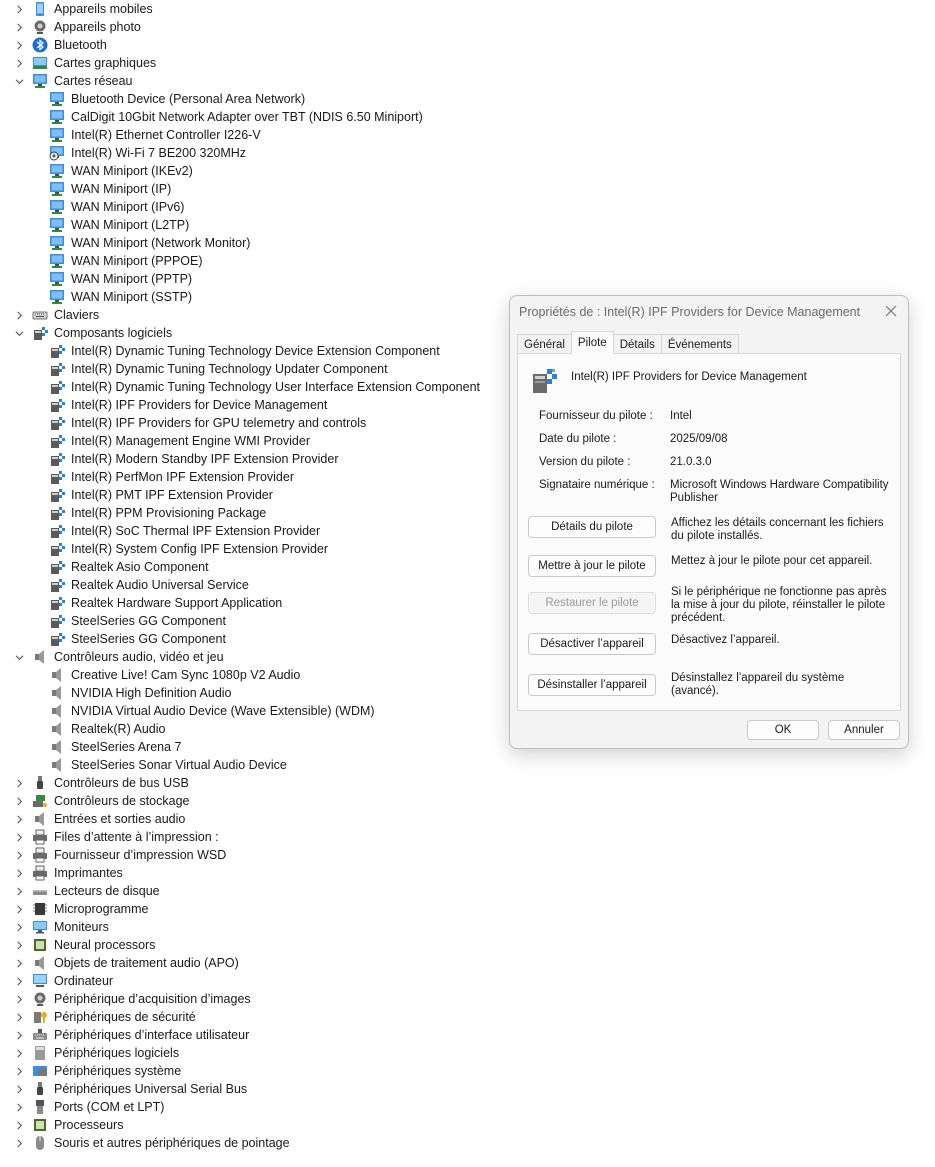  What do you see at coordinates (149, 585) in the screenshot?
I see `tree-device: Realtek Audio Universal Service` at bounding box center [149, 585].